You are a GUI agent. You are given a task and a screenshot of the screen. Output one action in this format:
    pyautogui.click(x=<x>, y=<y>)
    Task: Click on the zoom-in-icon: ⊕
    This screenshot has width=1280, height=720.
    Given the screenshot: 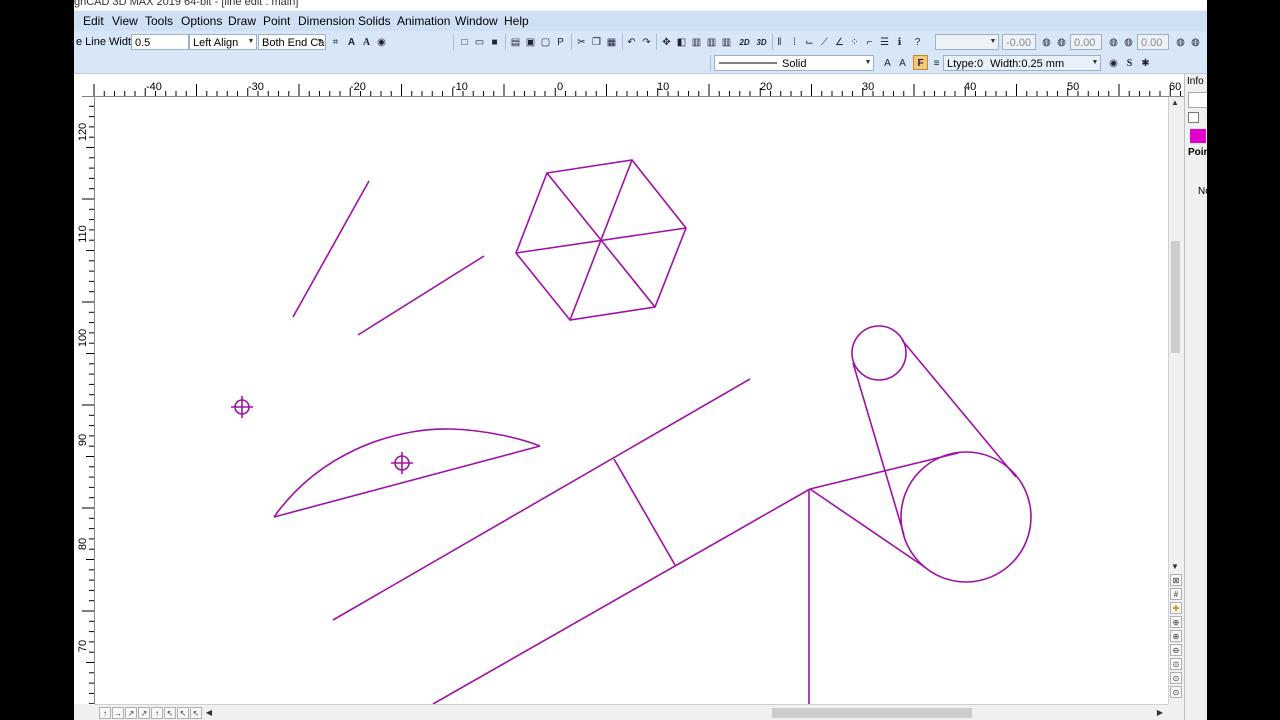 What is the action you would take?
    pyautogui.click(x=1176, y=636)
    